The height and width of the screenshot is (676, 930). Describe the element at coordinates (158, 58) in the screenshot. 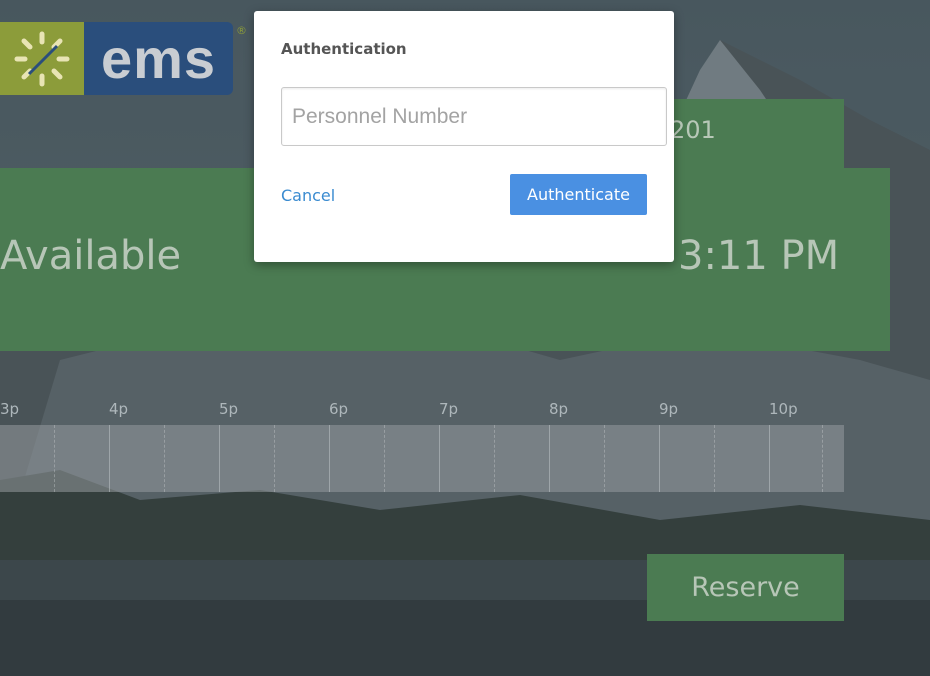

I see `ems-logo-text: ems` at that location.